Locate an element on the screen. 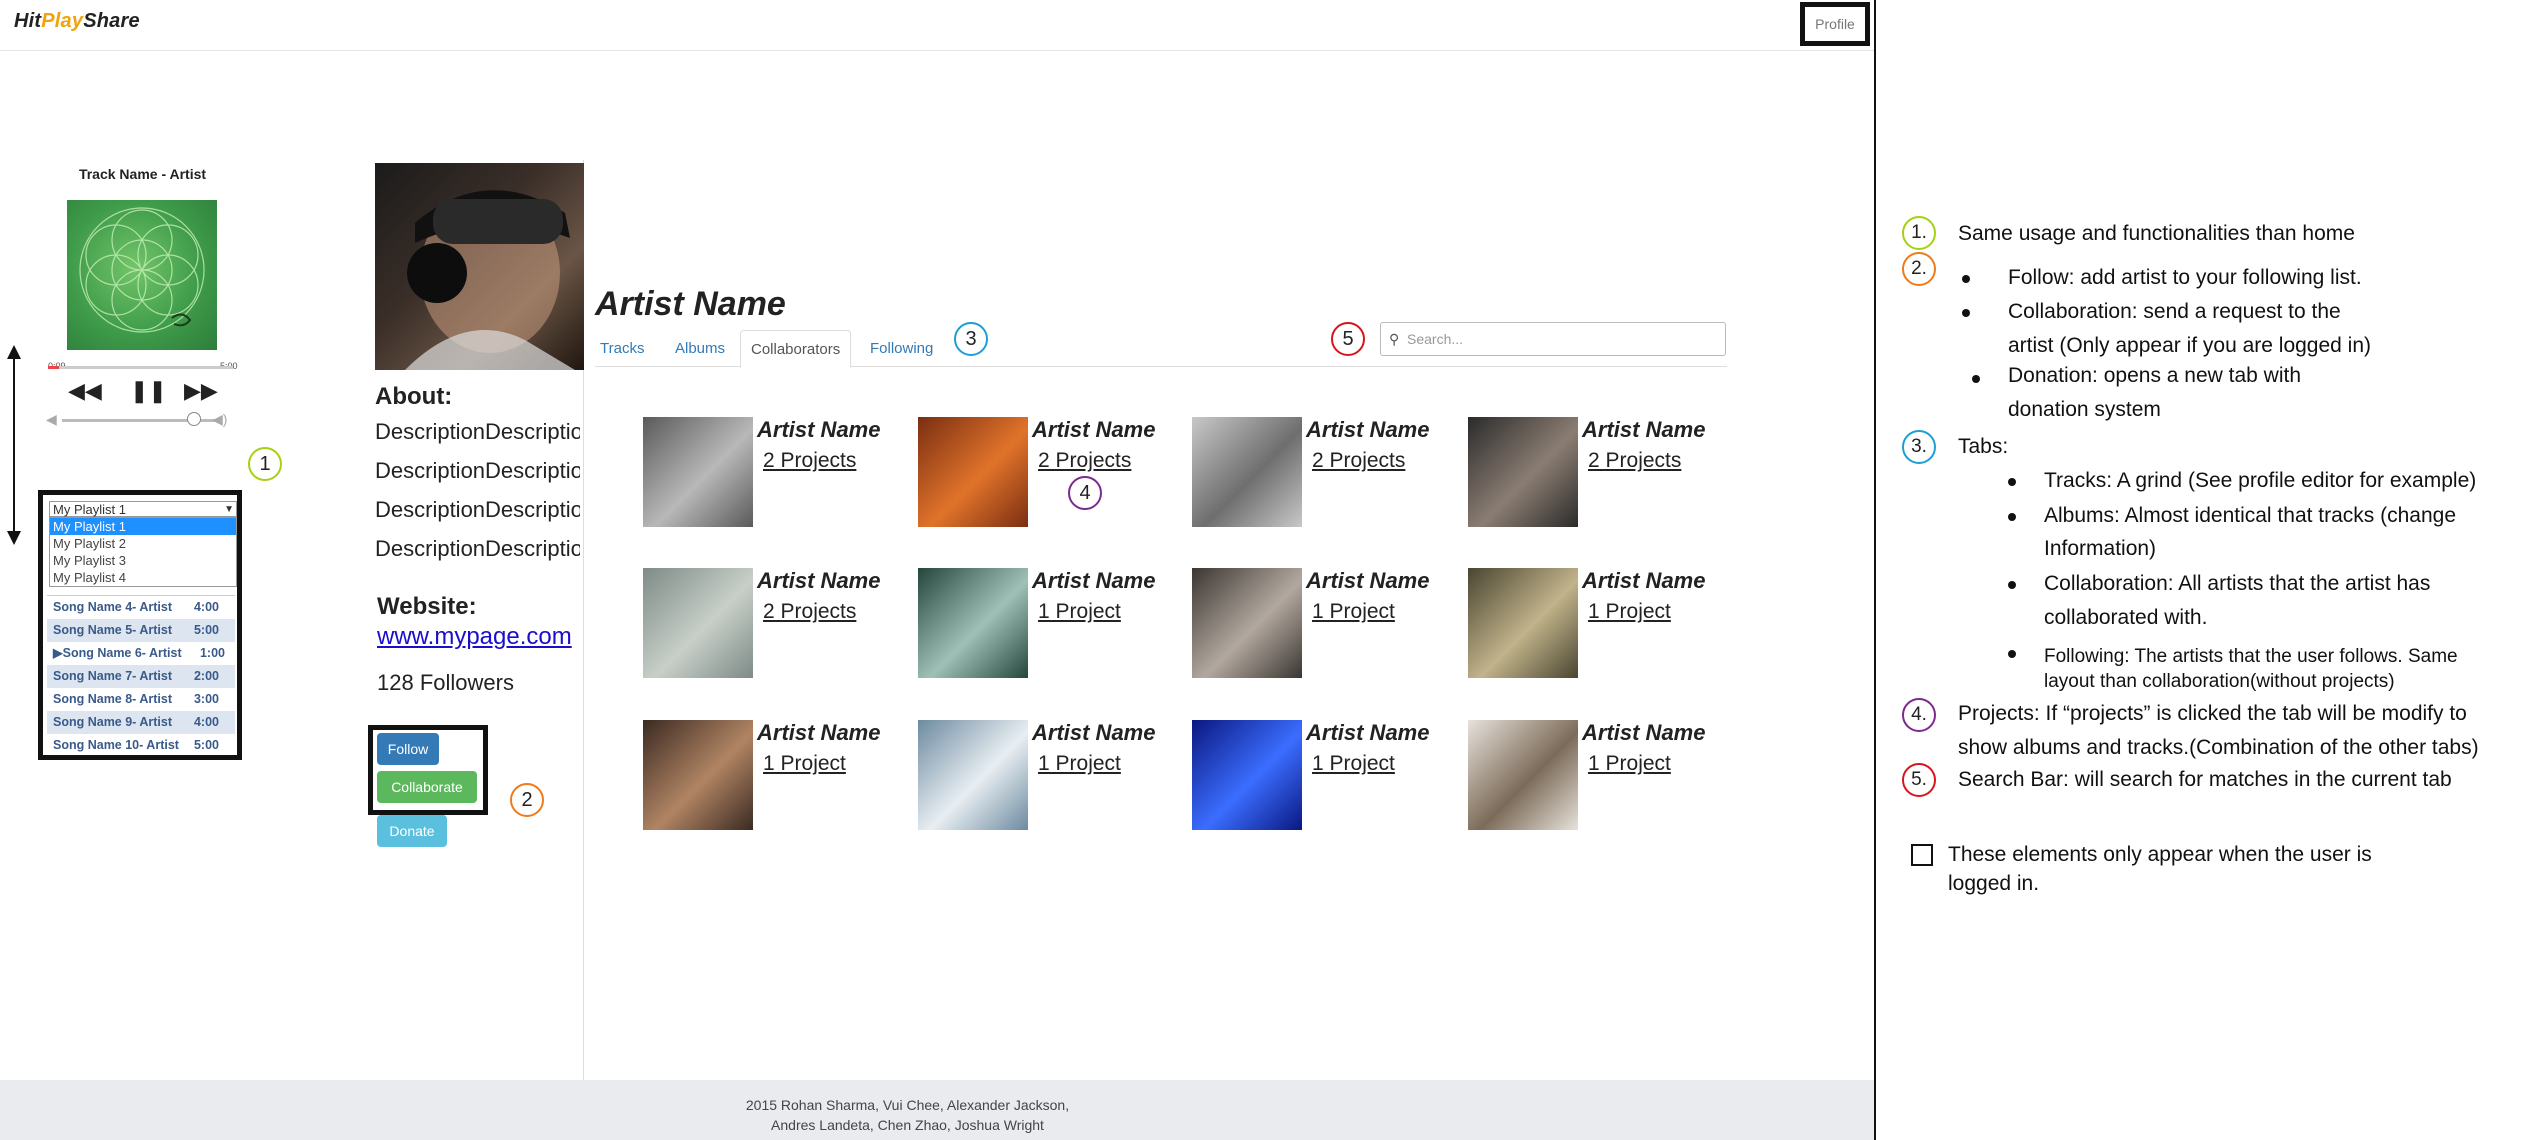 The image size is (2536, 1140). note-marker-4: 4. is located at coordinates (1919, 715).